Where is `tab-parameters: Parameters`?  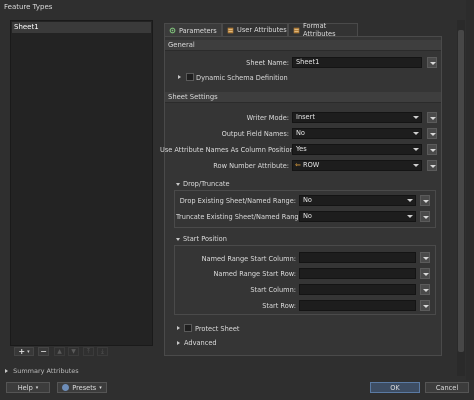
tab-parameters: Parameters is located at coordinates (193, 30).